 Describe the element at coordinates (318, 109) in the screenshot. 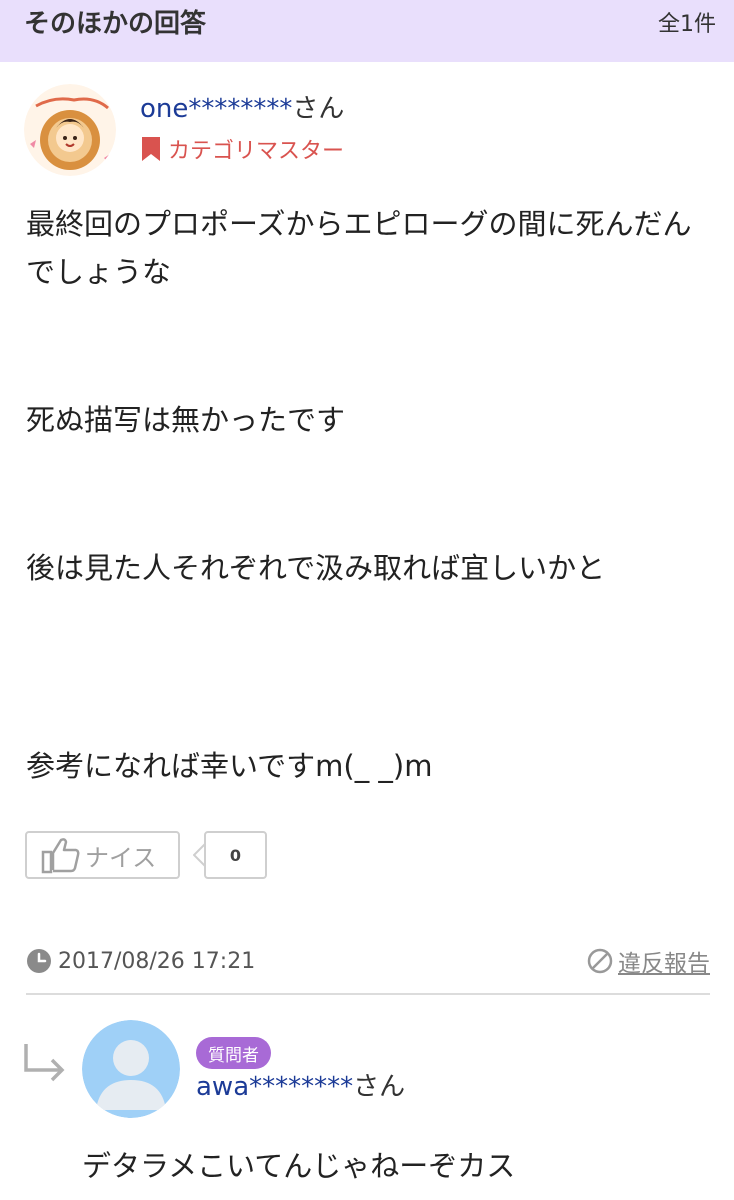

I see `answerer-name-suffix: さん` at that location.